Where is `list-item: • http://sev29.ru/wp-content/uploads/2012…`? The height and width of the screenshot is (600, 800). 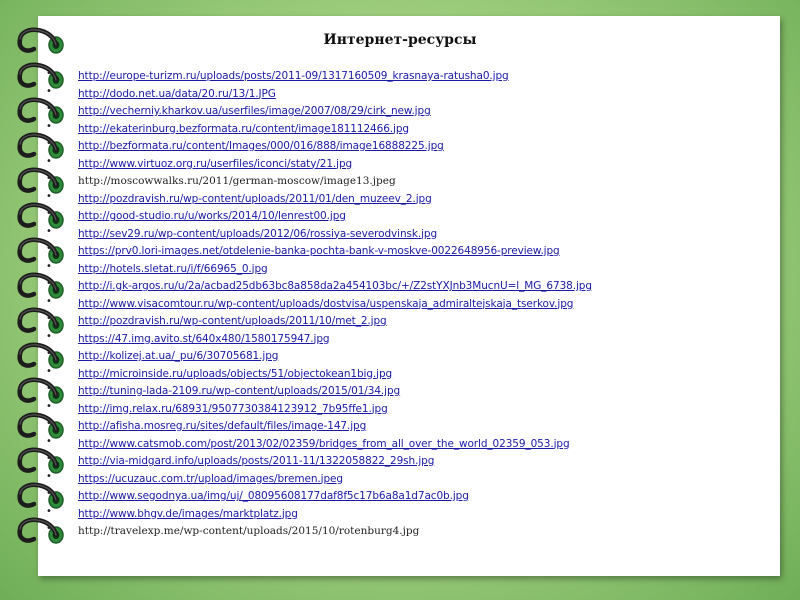
list-item: • http://sev29.ru/wp-content/uploads/2012… is located at coordinates (416, 232).